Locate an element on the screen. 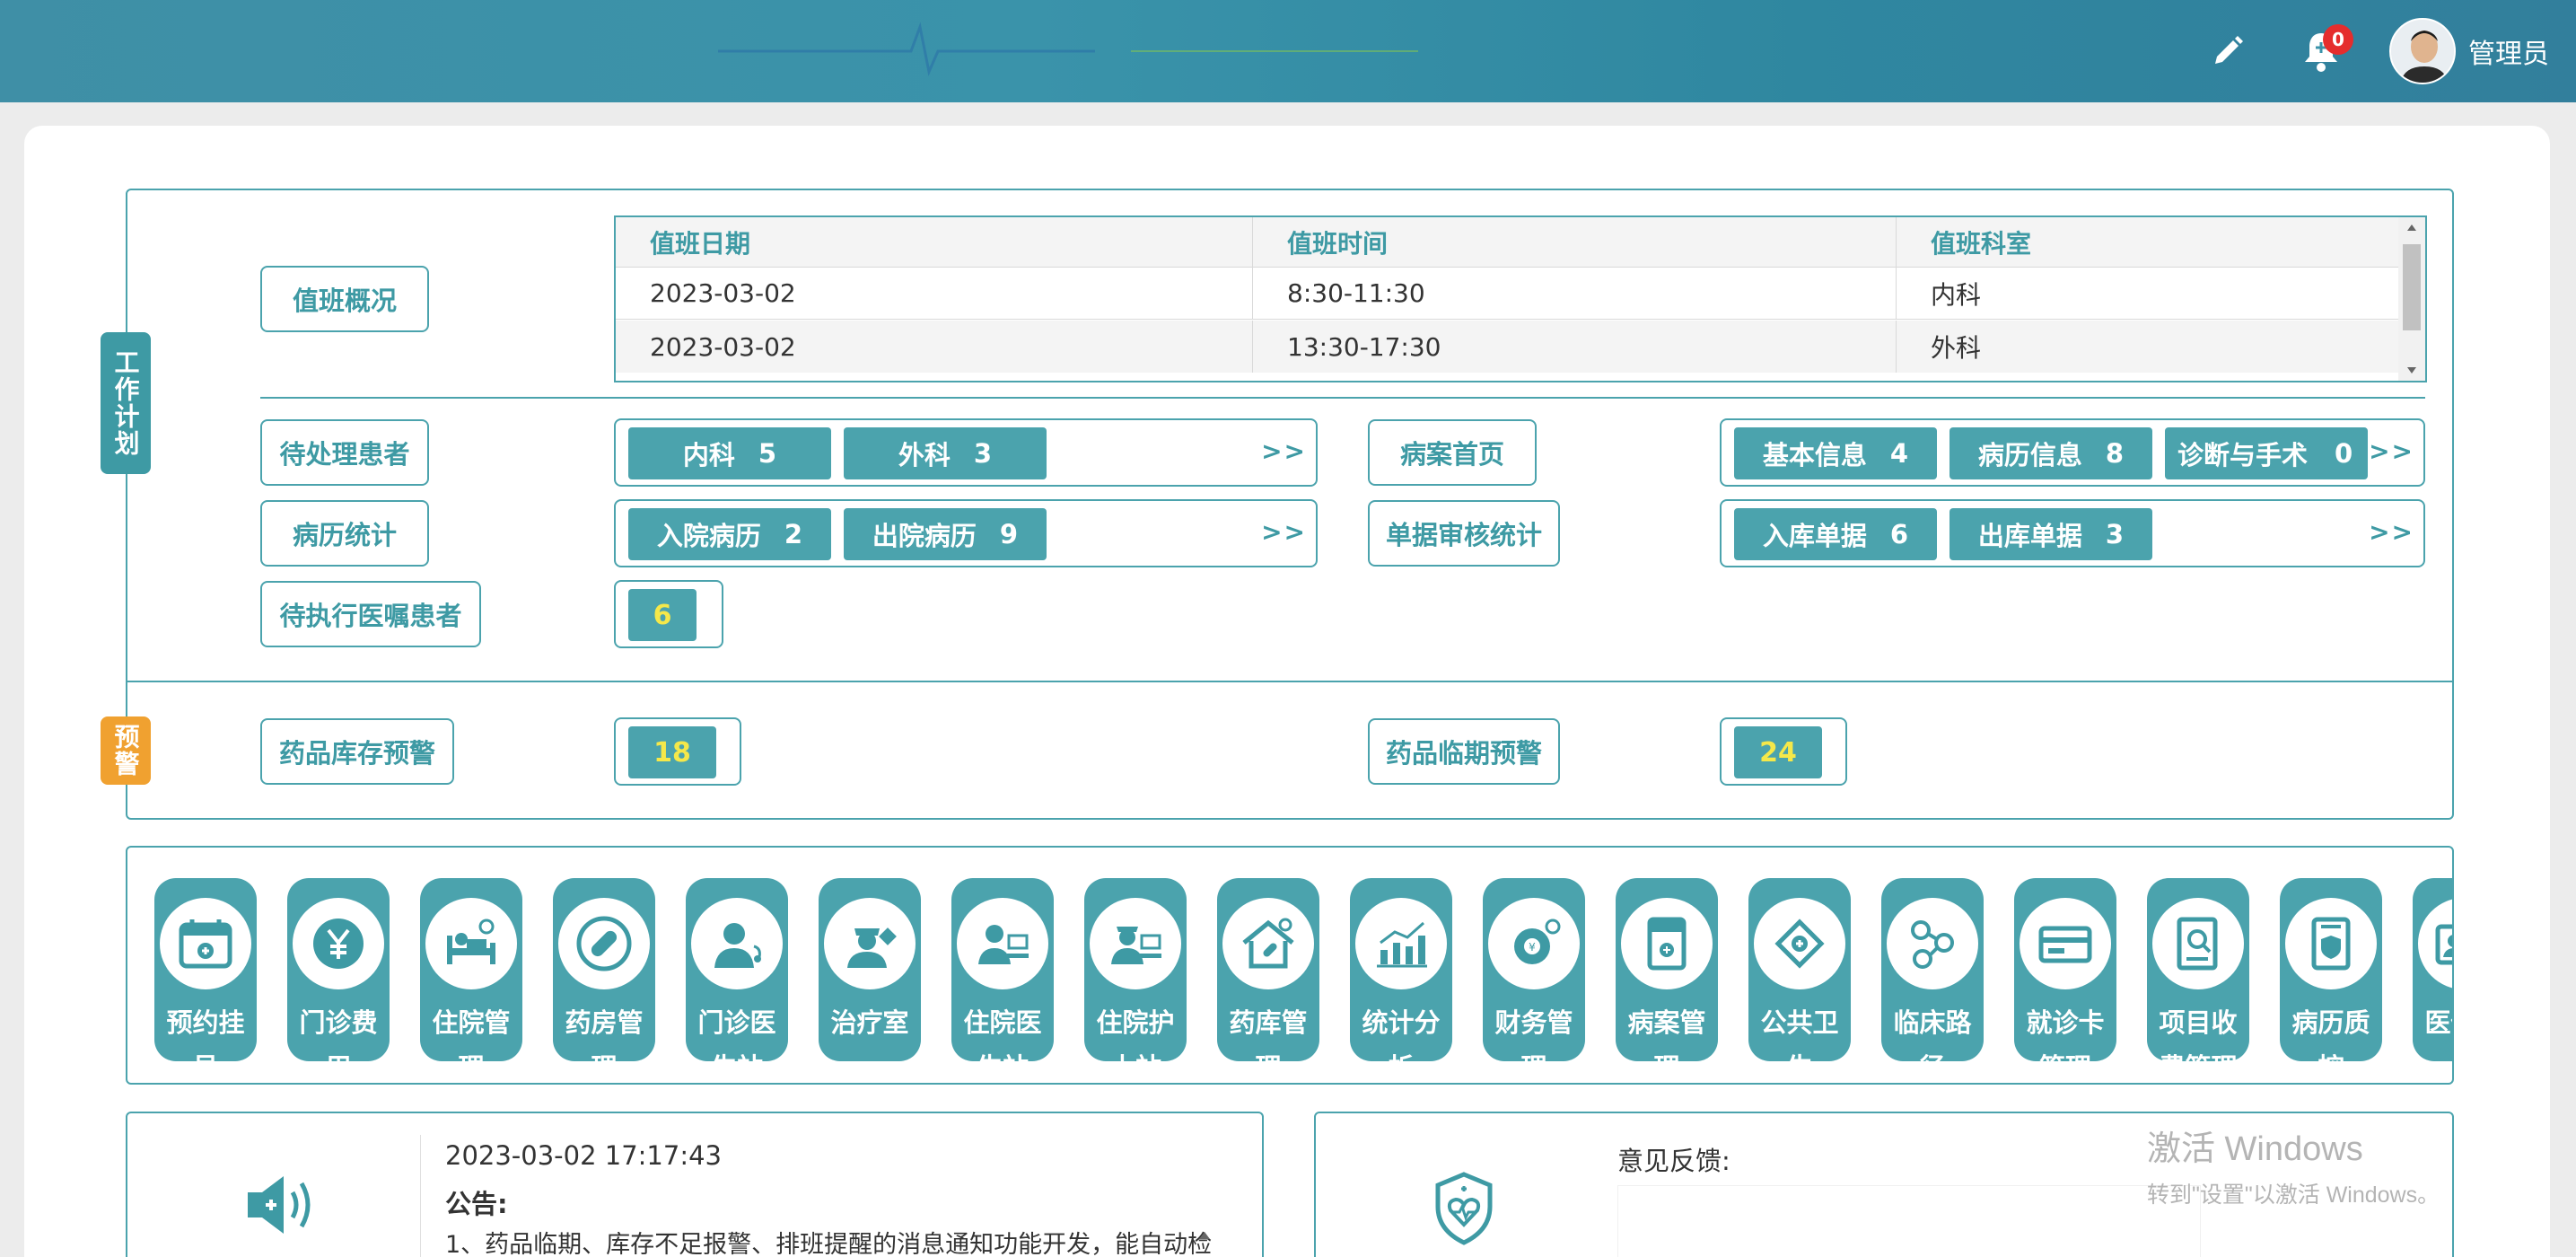 This screenshot has height=1257, width=2576. pending-patients-box: 内科 5 外科 3 >> is located at coordinates (966, 453).